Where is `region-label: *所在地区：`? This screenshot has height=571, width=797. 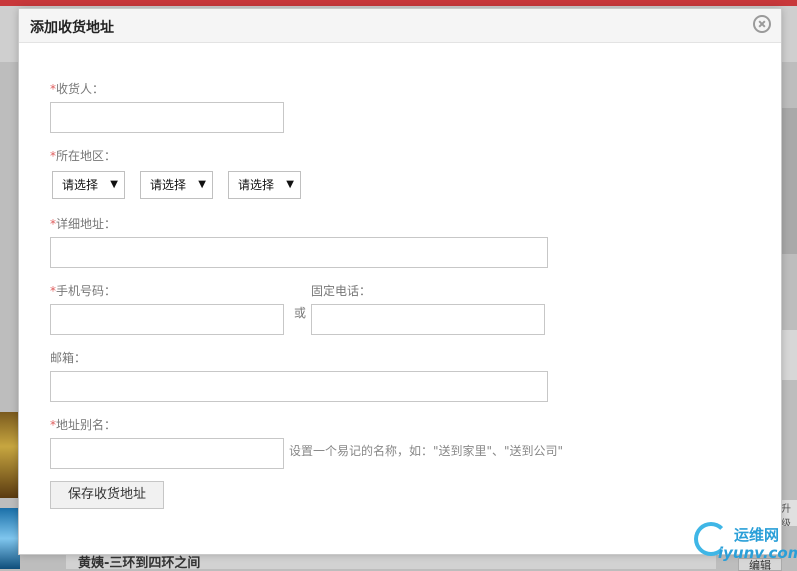
region-label: *所在地区： is located at coordinates (83, 155).